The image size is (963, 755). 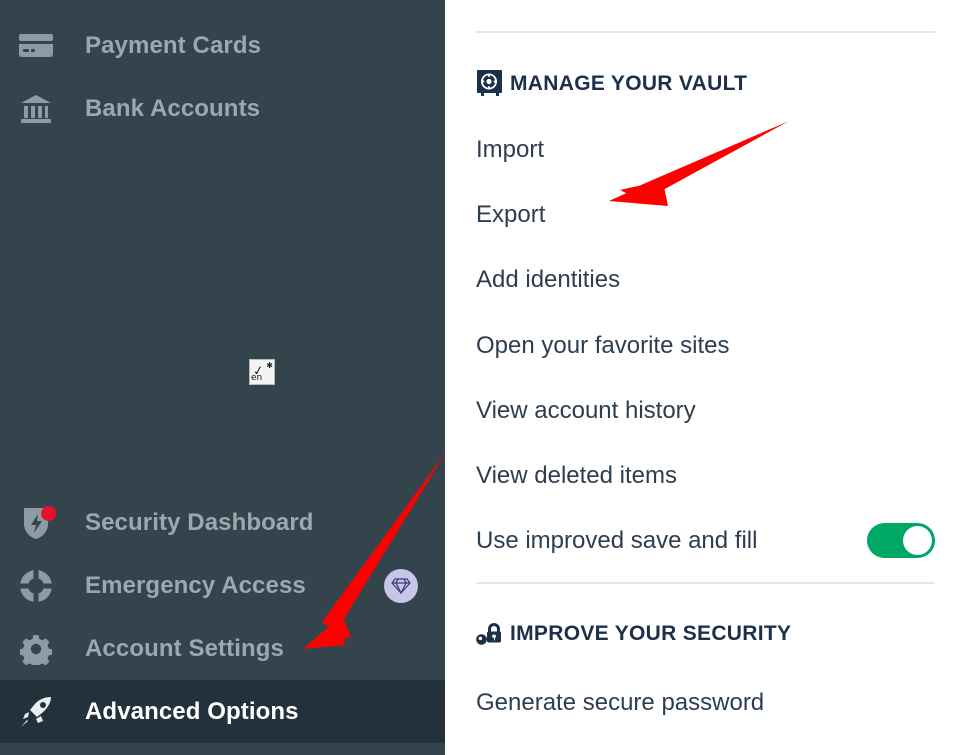 I want to click on setting-label: Use improved save and fill, so click(x=617, y=540).